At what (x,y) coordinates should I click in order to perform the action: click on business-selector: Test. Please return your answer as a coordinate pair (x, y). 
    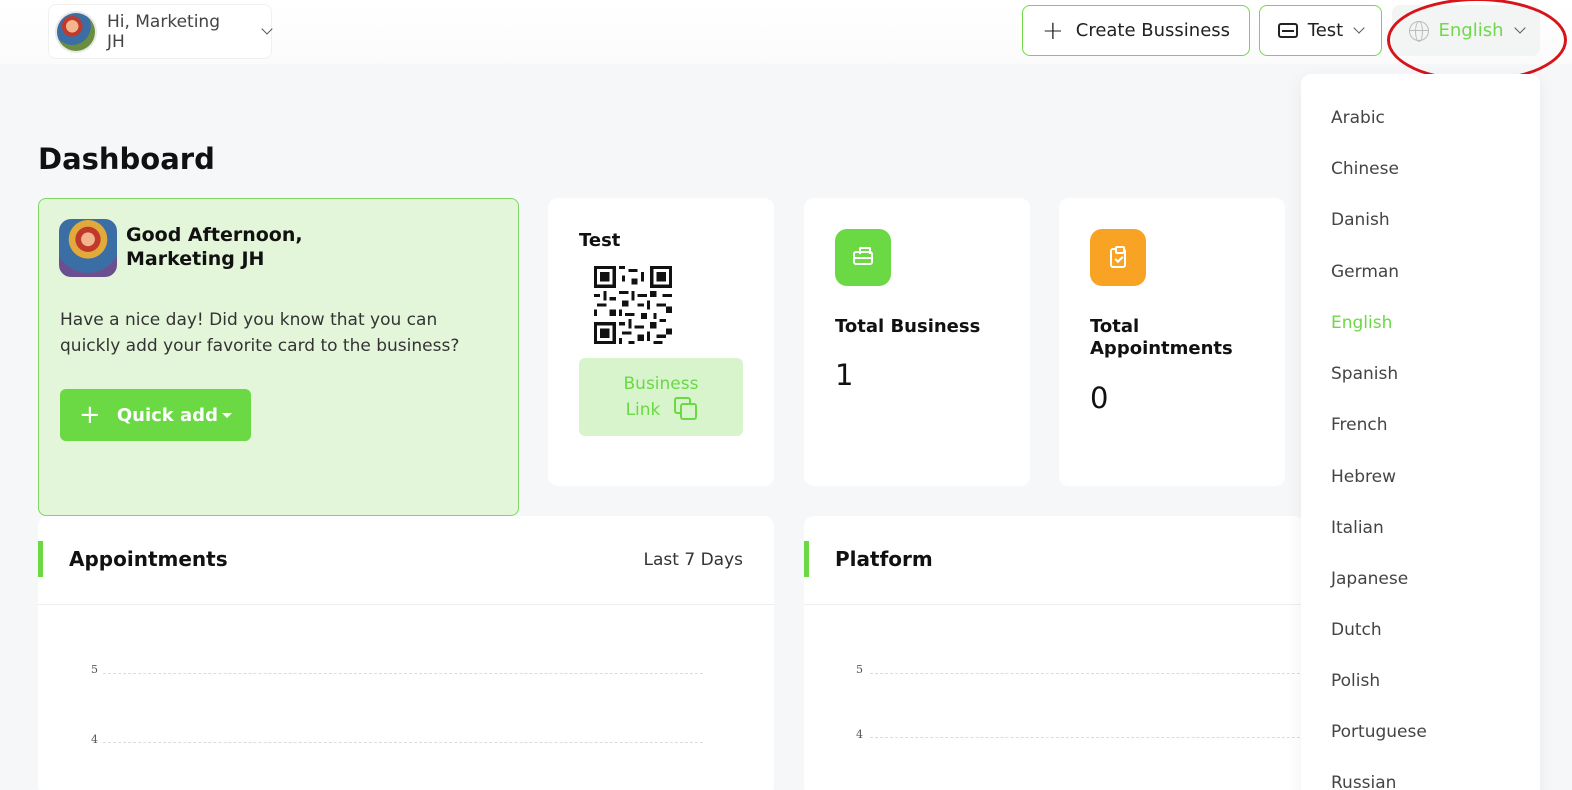
    Looking at the image, I should click on (1320, 30).